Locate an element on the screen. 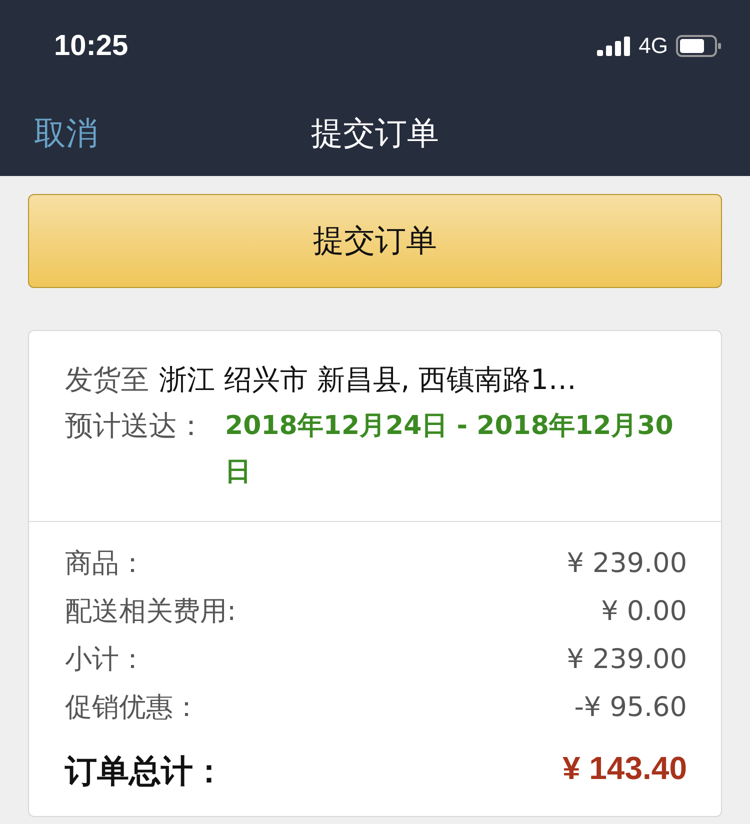 The width and height of the screenshot is (750, 824). cancel-link: 取消 is located at coordinates (66, 134).